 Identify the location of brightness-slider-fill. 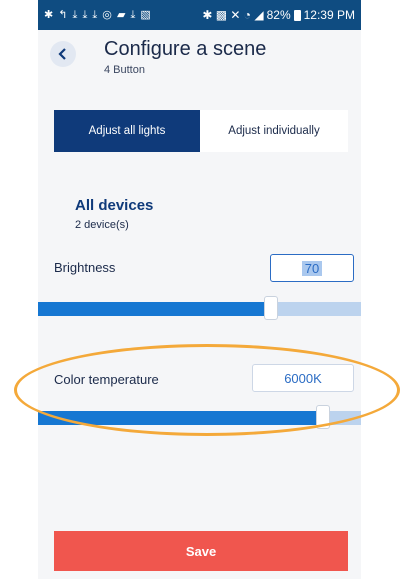
(151, 309).